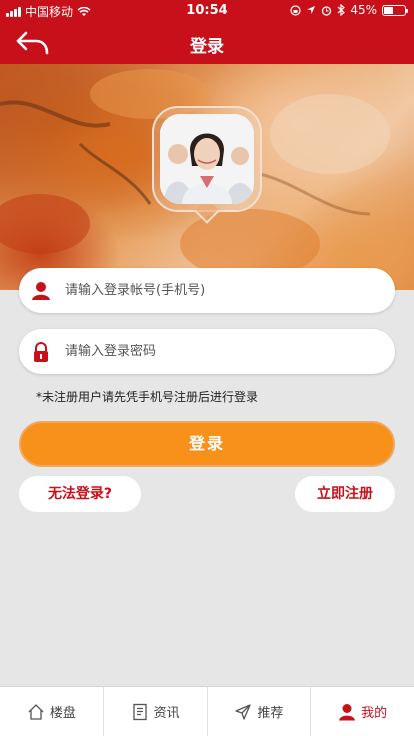 The width and height of the screenshot is (414, 736). I want to click on battery-icon, so click(395, 10).